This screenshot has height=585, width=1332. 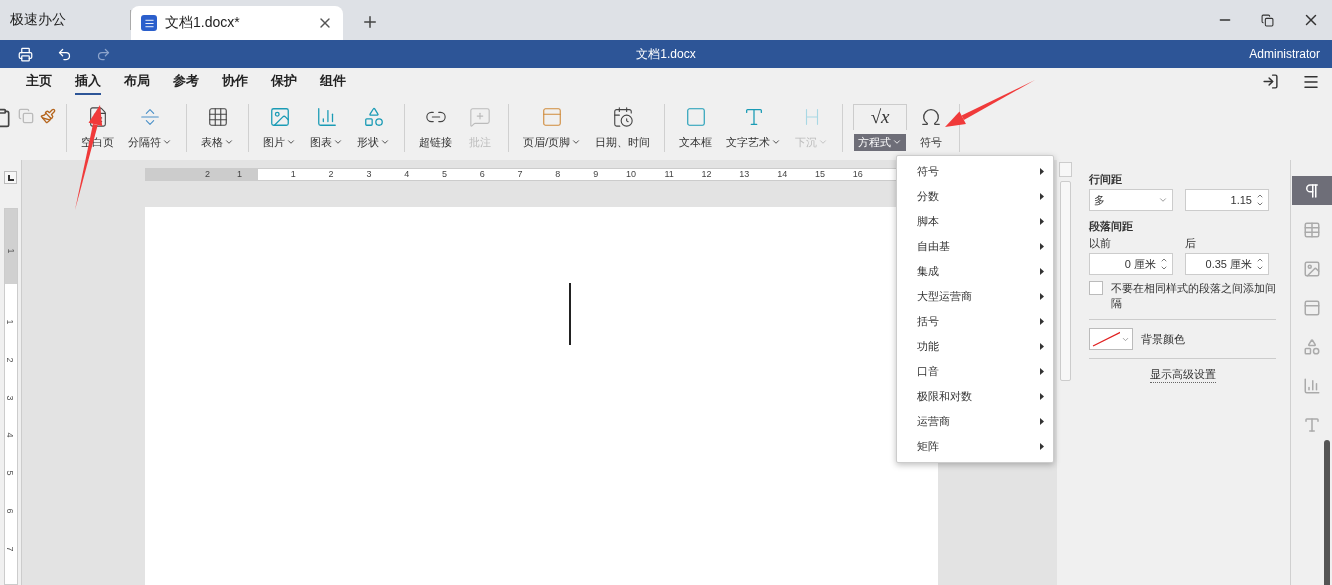 What do you see at coordinates (552, 117) in the screenshot?
I see `header-footer-icon` at bounding box center [552, 117].